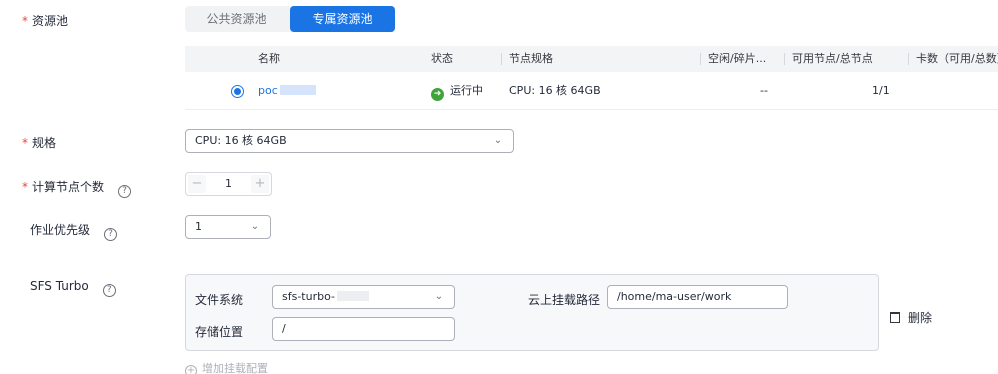  What do you see at coordinates (564, 300) in the screenshot?
I see `mount-path-label: 云上挂载路径` at bounding box center [564, 300].